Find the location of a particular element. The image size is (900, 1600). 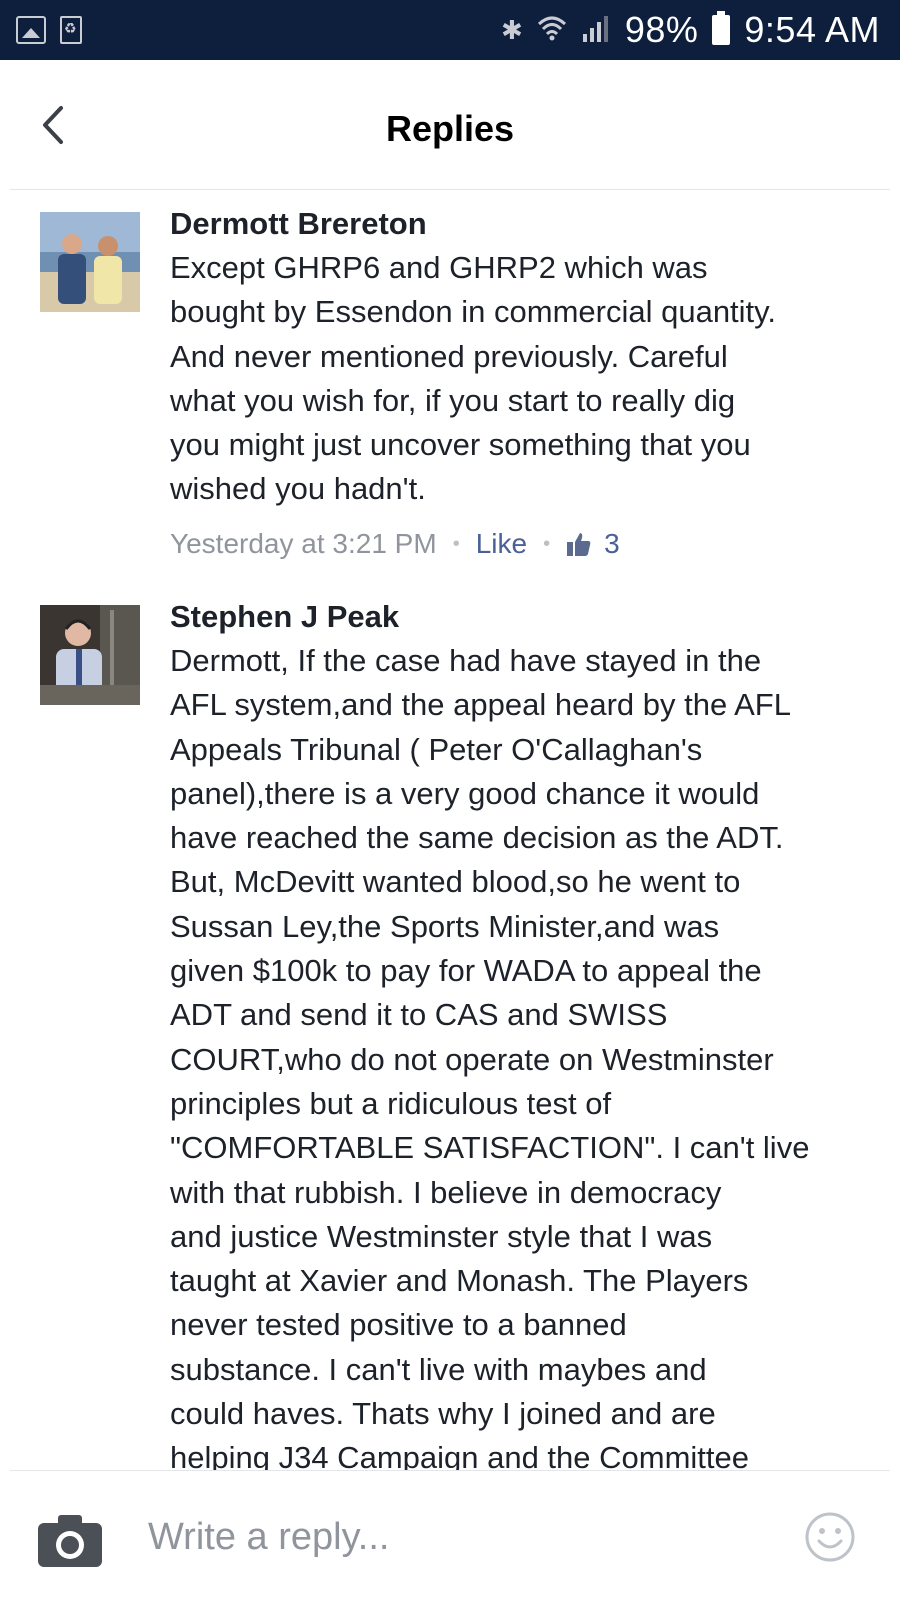

gallery-icon is located at coordinates (31, 30).